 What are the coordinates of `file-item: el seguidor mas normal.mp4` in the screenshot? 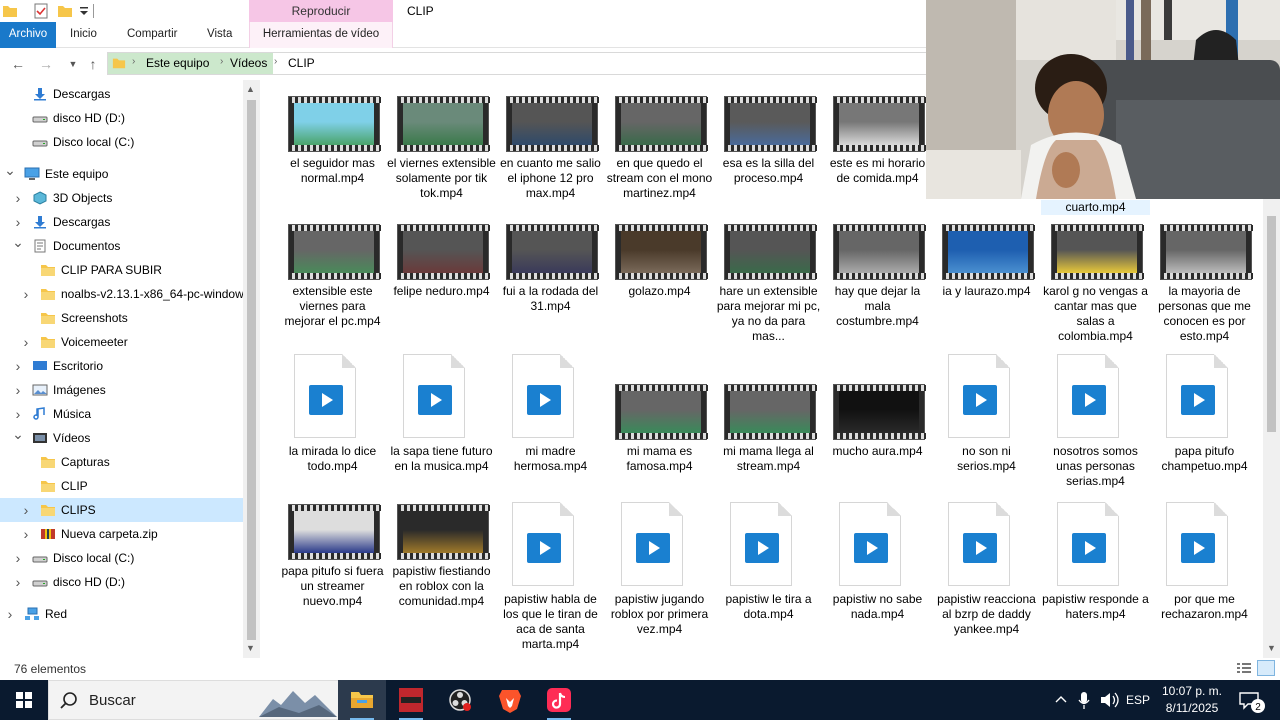 It's located at (332, 164).